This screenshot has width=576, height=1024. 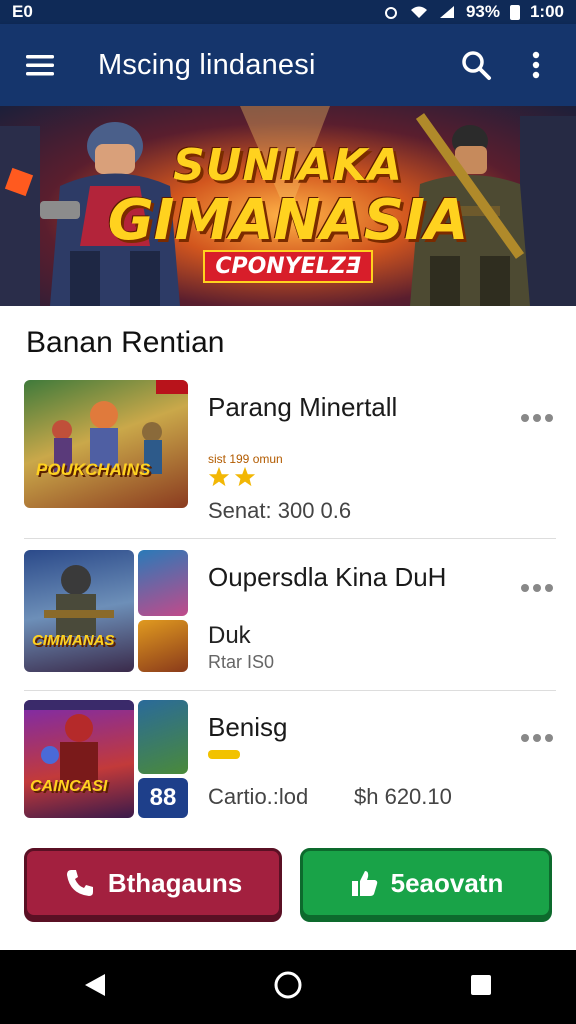 What do you see at coordinates (241, 662) in the screenshot?
I see `item-meta: Rtar IS0` at bounding box center [241, 662].